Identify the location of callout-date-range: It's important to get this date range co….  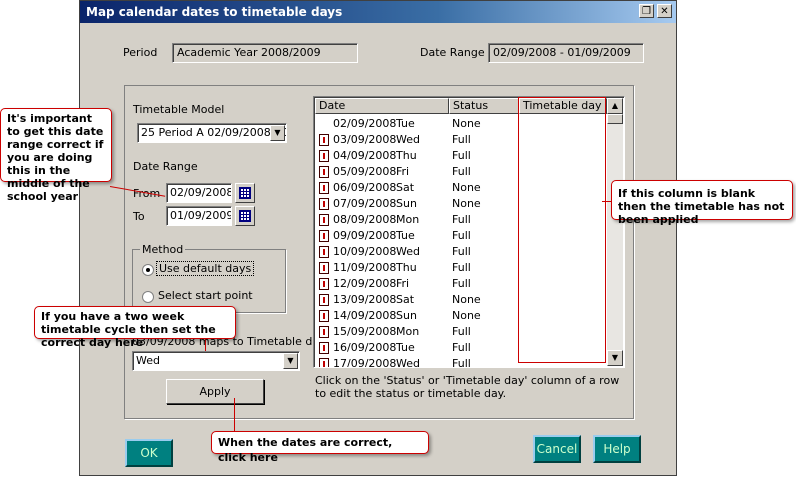
(56, 155).